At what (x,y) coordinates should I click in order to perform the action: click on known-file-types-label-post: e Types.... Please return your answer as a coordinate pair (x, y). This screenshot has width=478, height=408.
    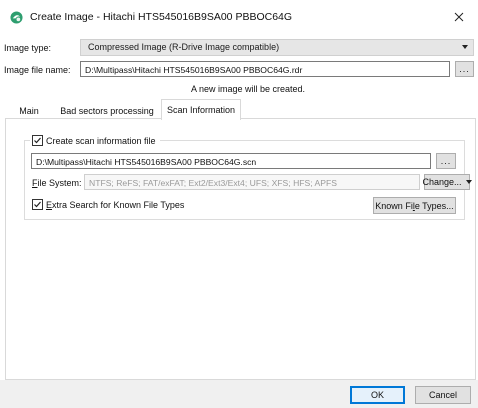
    Looking at the image, I should click on (434, 205).